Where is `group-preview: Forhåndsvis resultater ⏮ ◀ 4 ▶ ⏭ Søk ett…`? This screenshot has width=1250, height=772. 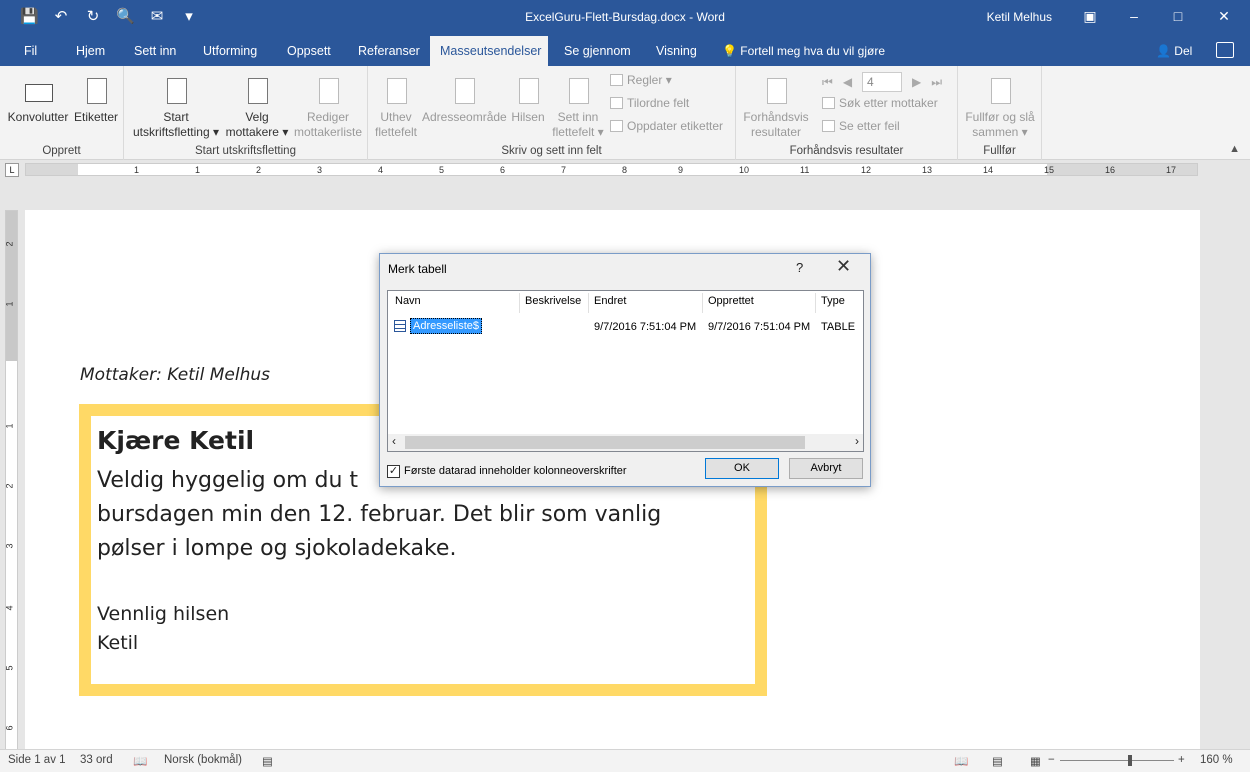
group-preview: Forhåndsvis resultater ⏮ ◀ 4 ▶ ⏭ Søk ett… is located at coordinates (847, 113).